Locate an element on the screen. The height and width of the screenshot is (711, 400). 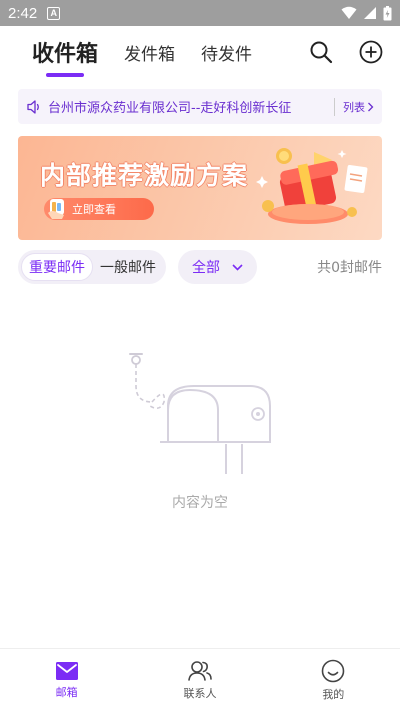
signal-icon is located at coordinates (370, 13).